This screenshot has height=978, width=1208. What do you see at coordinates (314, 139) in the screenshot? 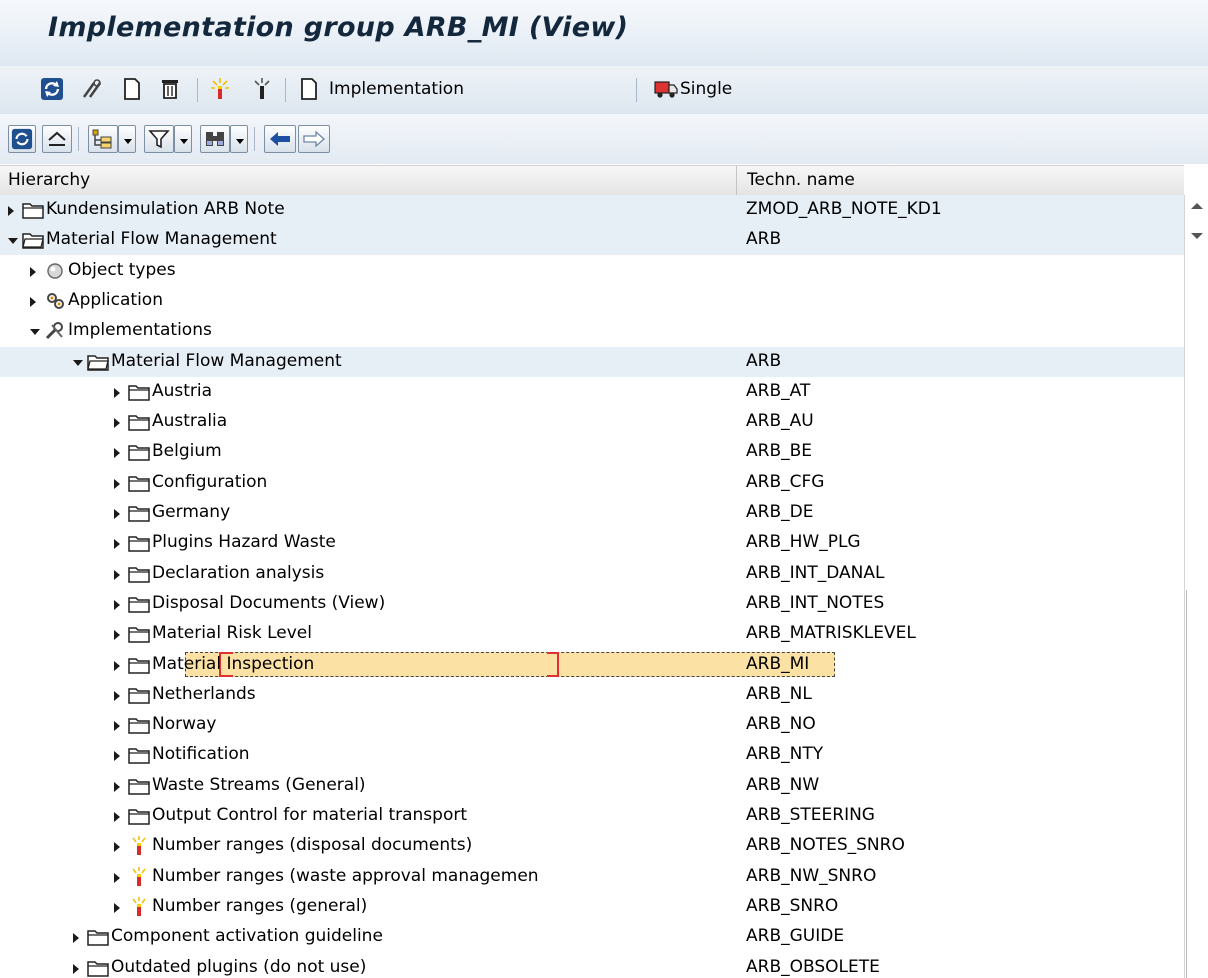
I see `forward-button` at bounding box center [314, 139].